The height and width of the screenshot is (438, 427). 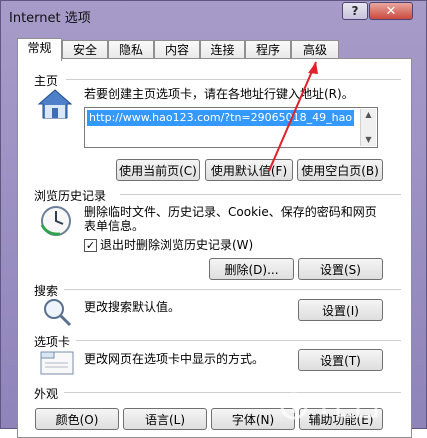 What do you see at coordinates (57, 363) in the screenshot?
I see `tabs-icon` at bounding box center [57, 363].